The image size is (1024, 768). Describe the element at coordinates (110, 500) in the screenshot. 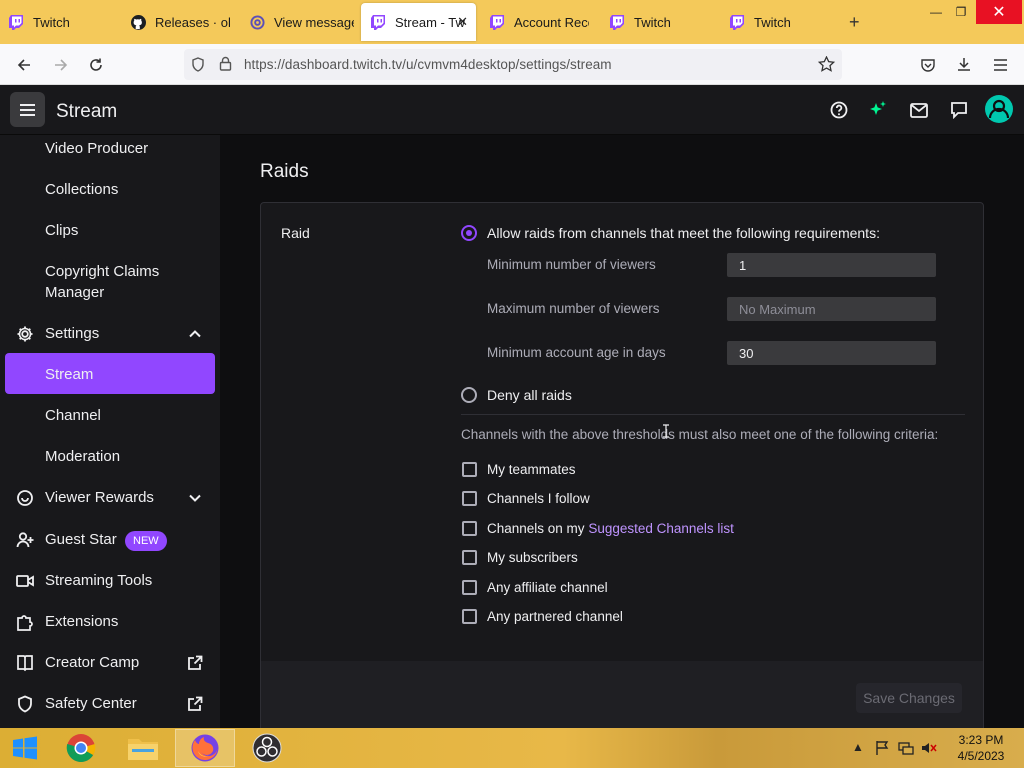

I see `sidebar-item-viewer-rewards: Viewer Rewards` at that location.